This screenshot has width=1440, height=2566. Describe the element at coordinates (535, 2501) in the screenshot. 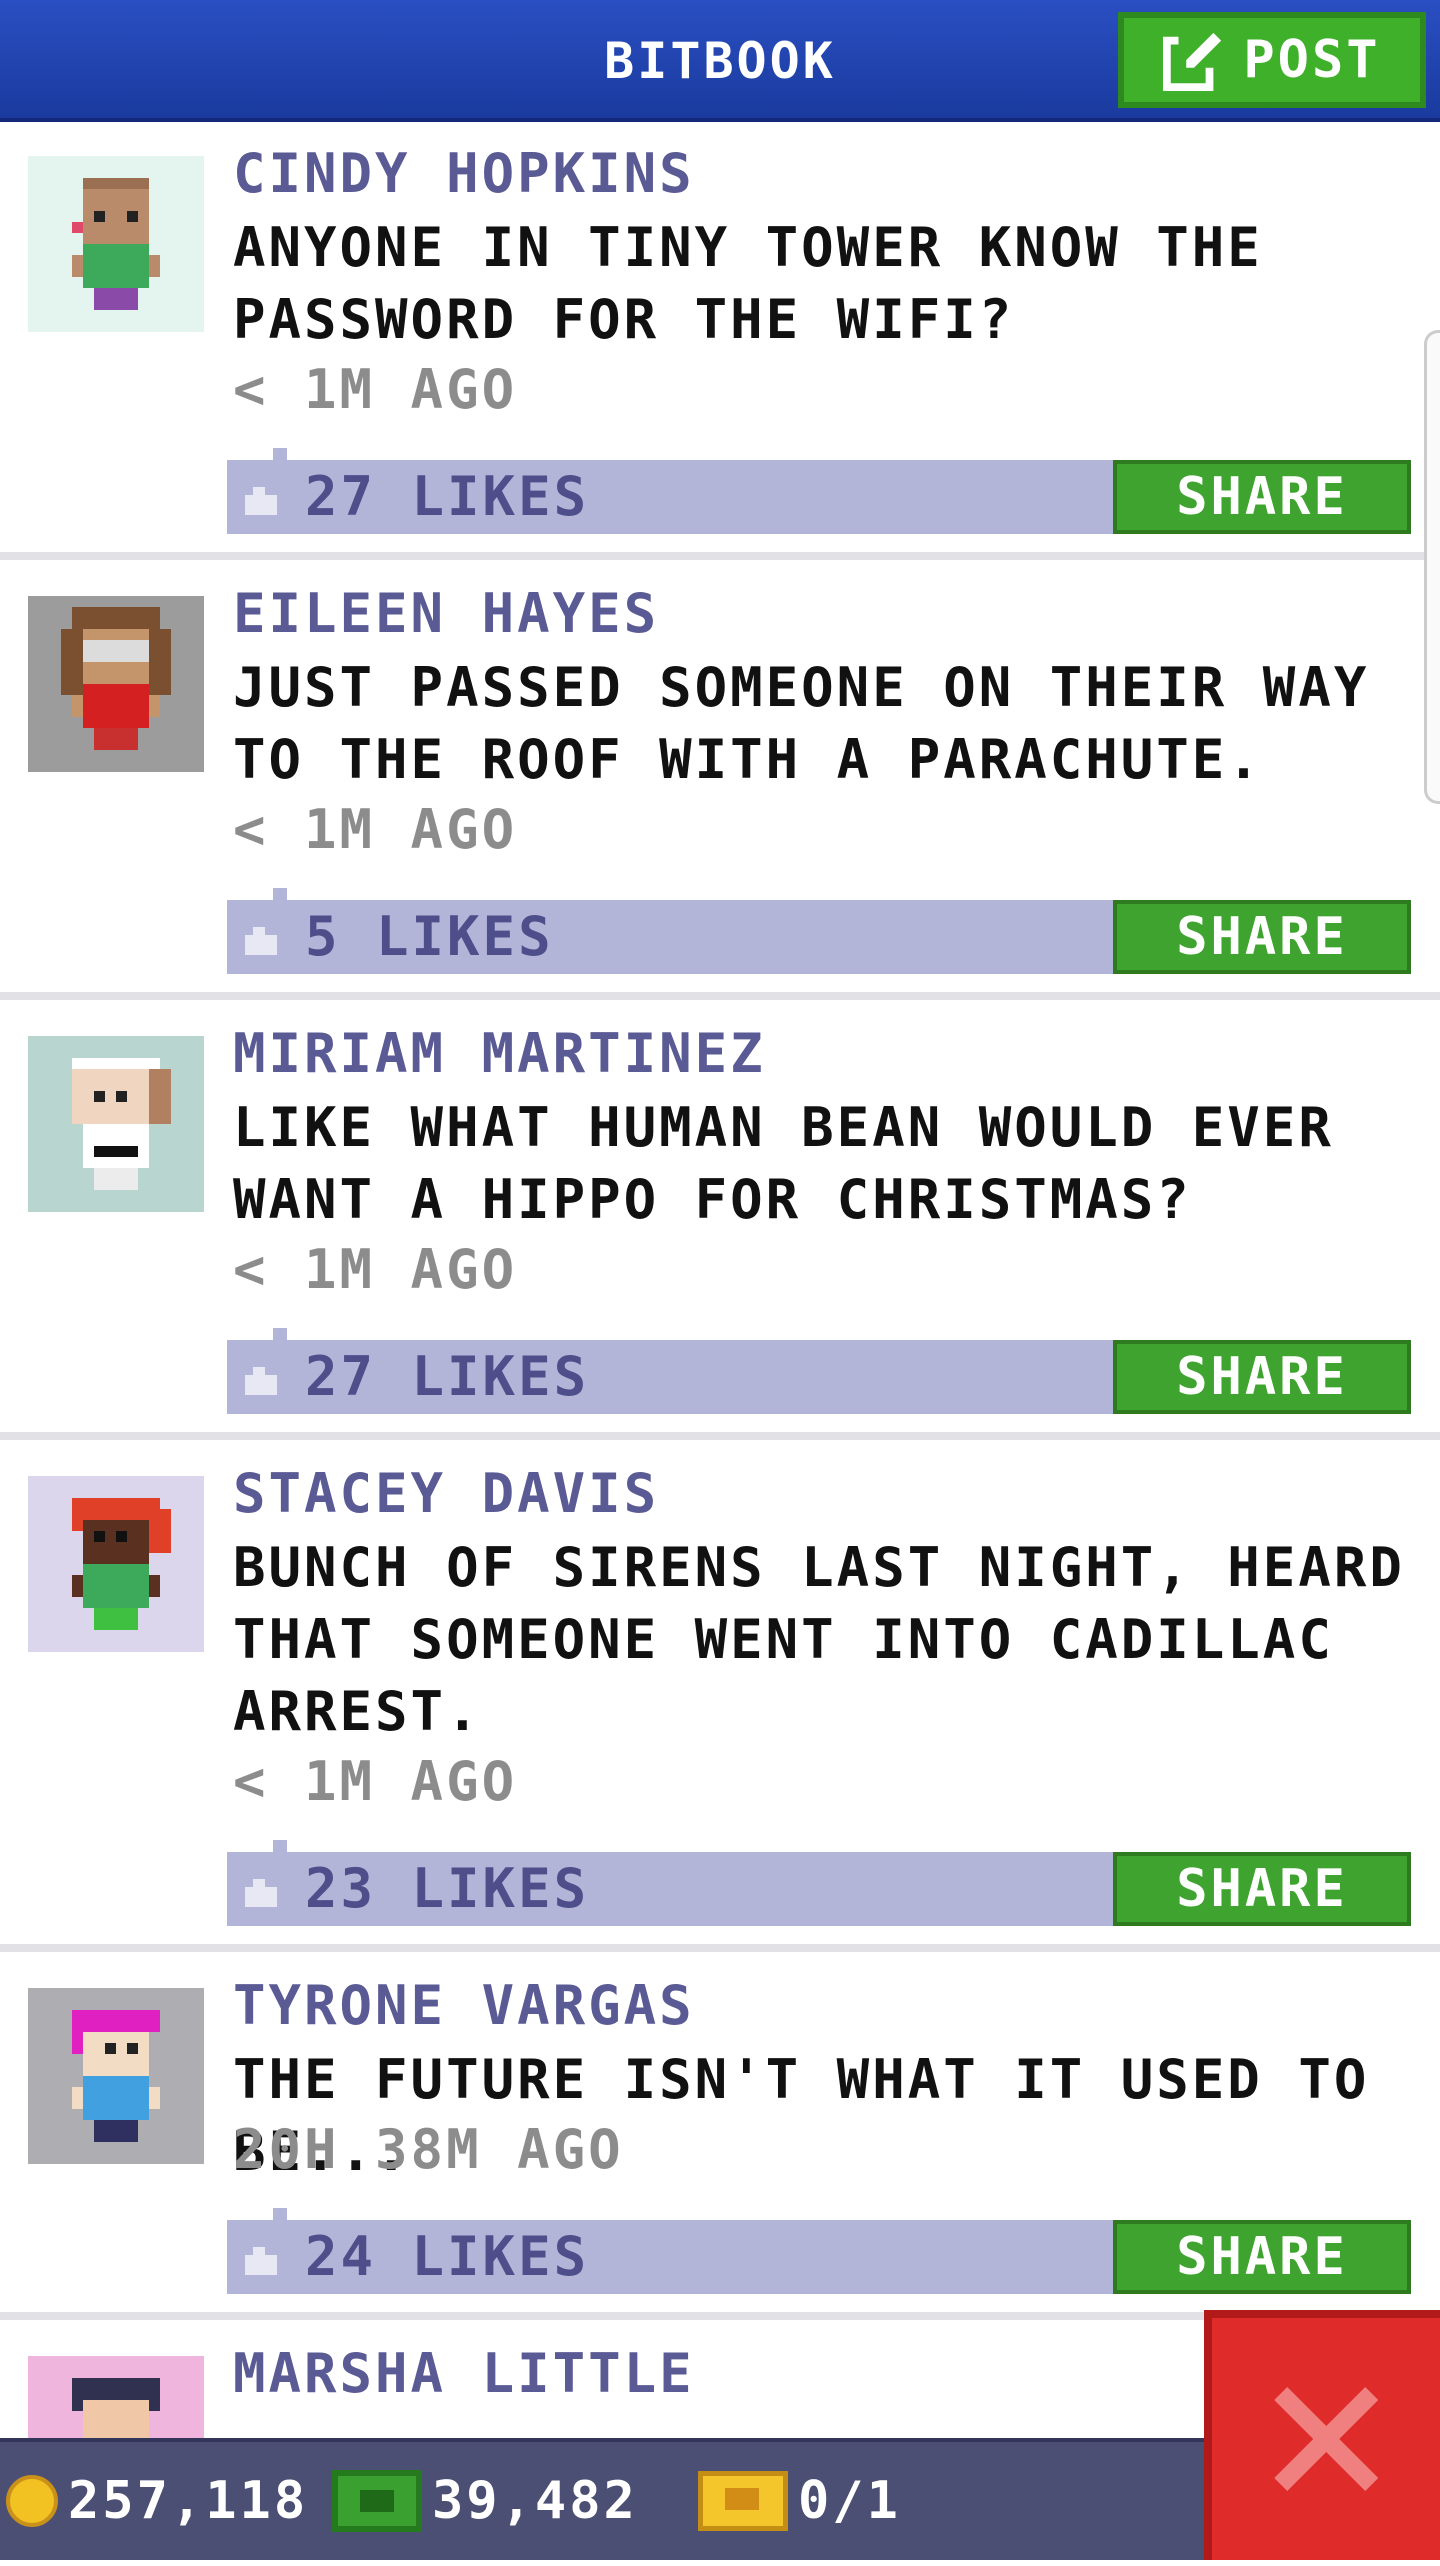

I see `bux-value: 39,482` at that location.